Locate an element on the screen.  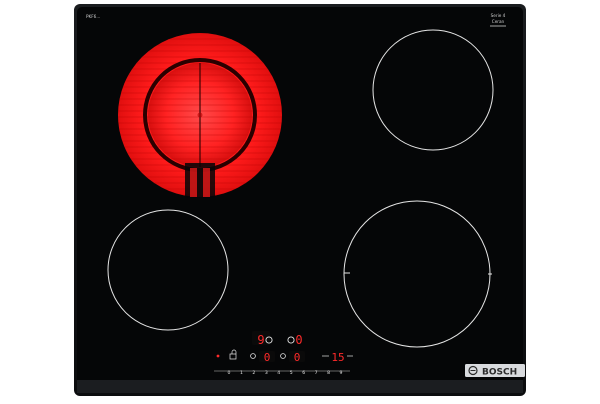
left-zone-level-text: 9 is located at coordinates (260, 340).